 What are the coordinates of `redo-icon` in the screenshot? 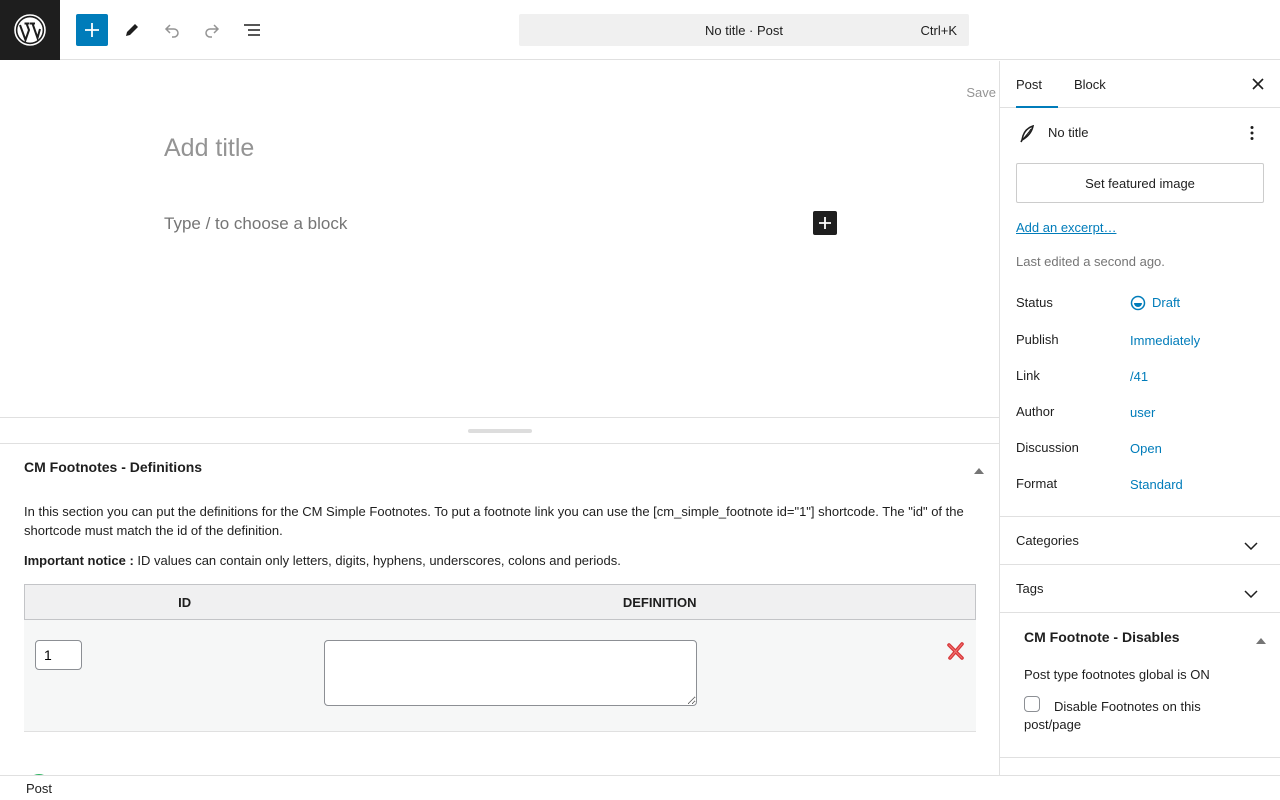 It's located at (212, 31).